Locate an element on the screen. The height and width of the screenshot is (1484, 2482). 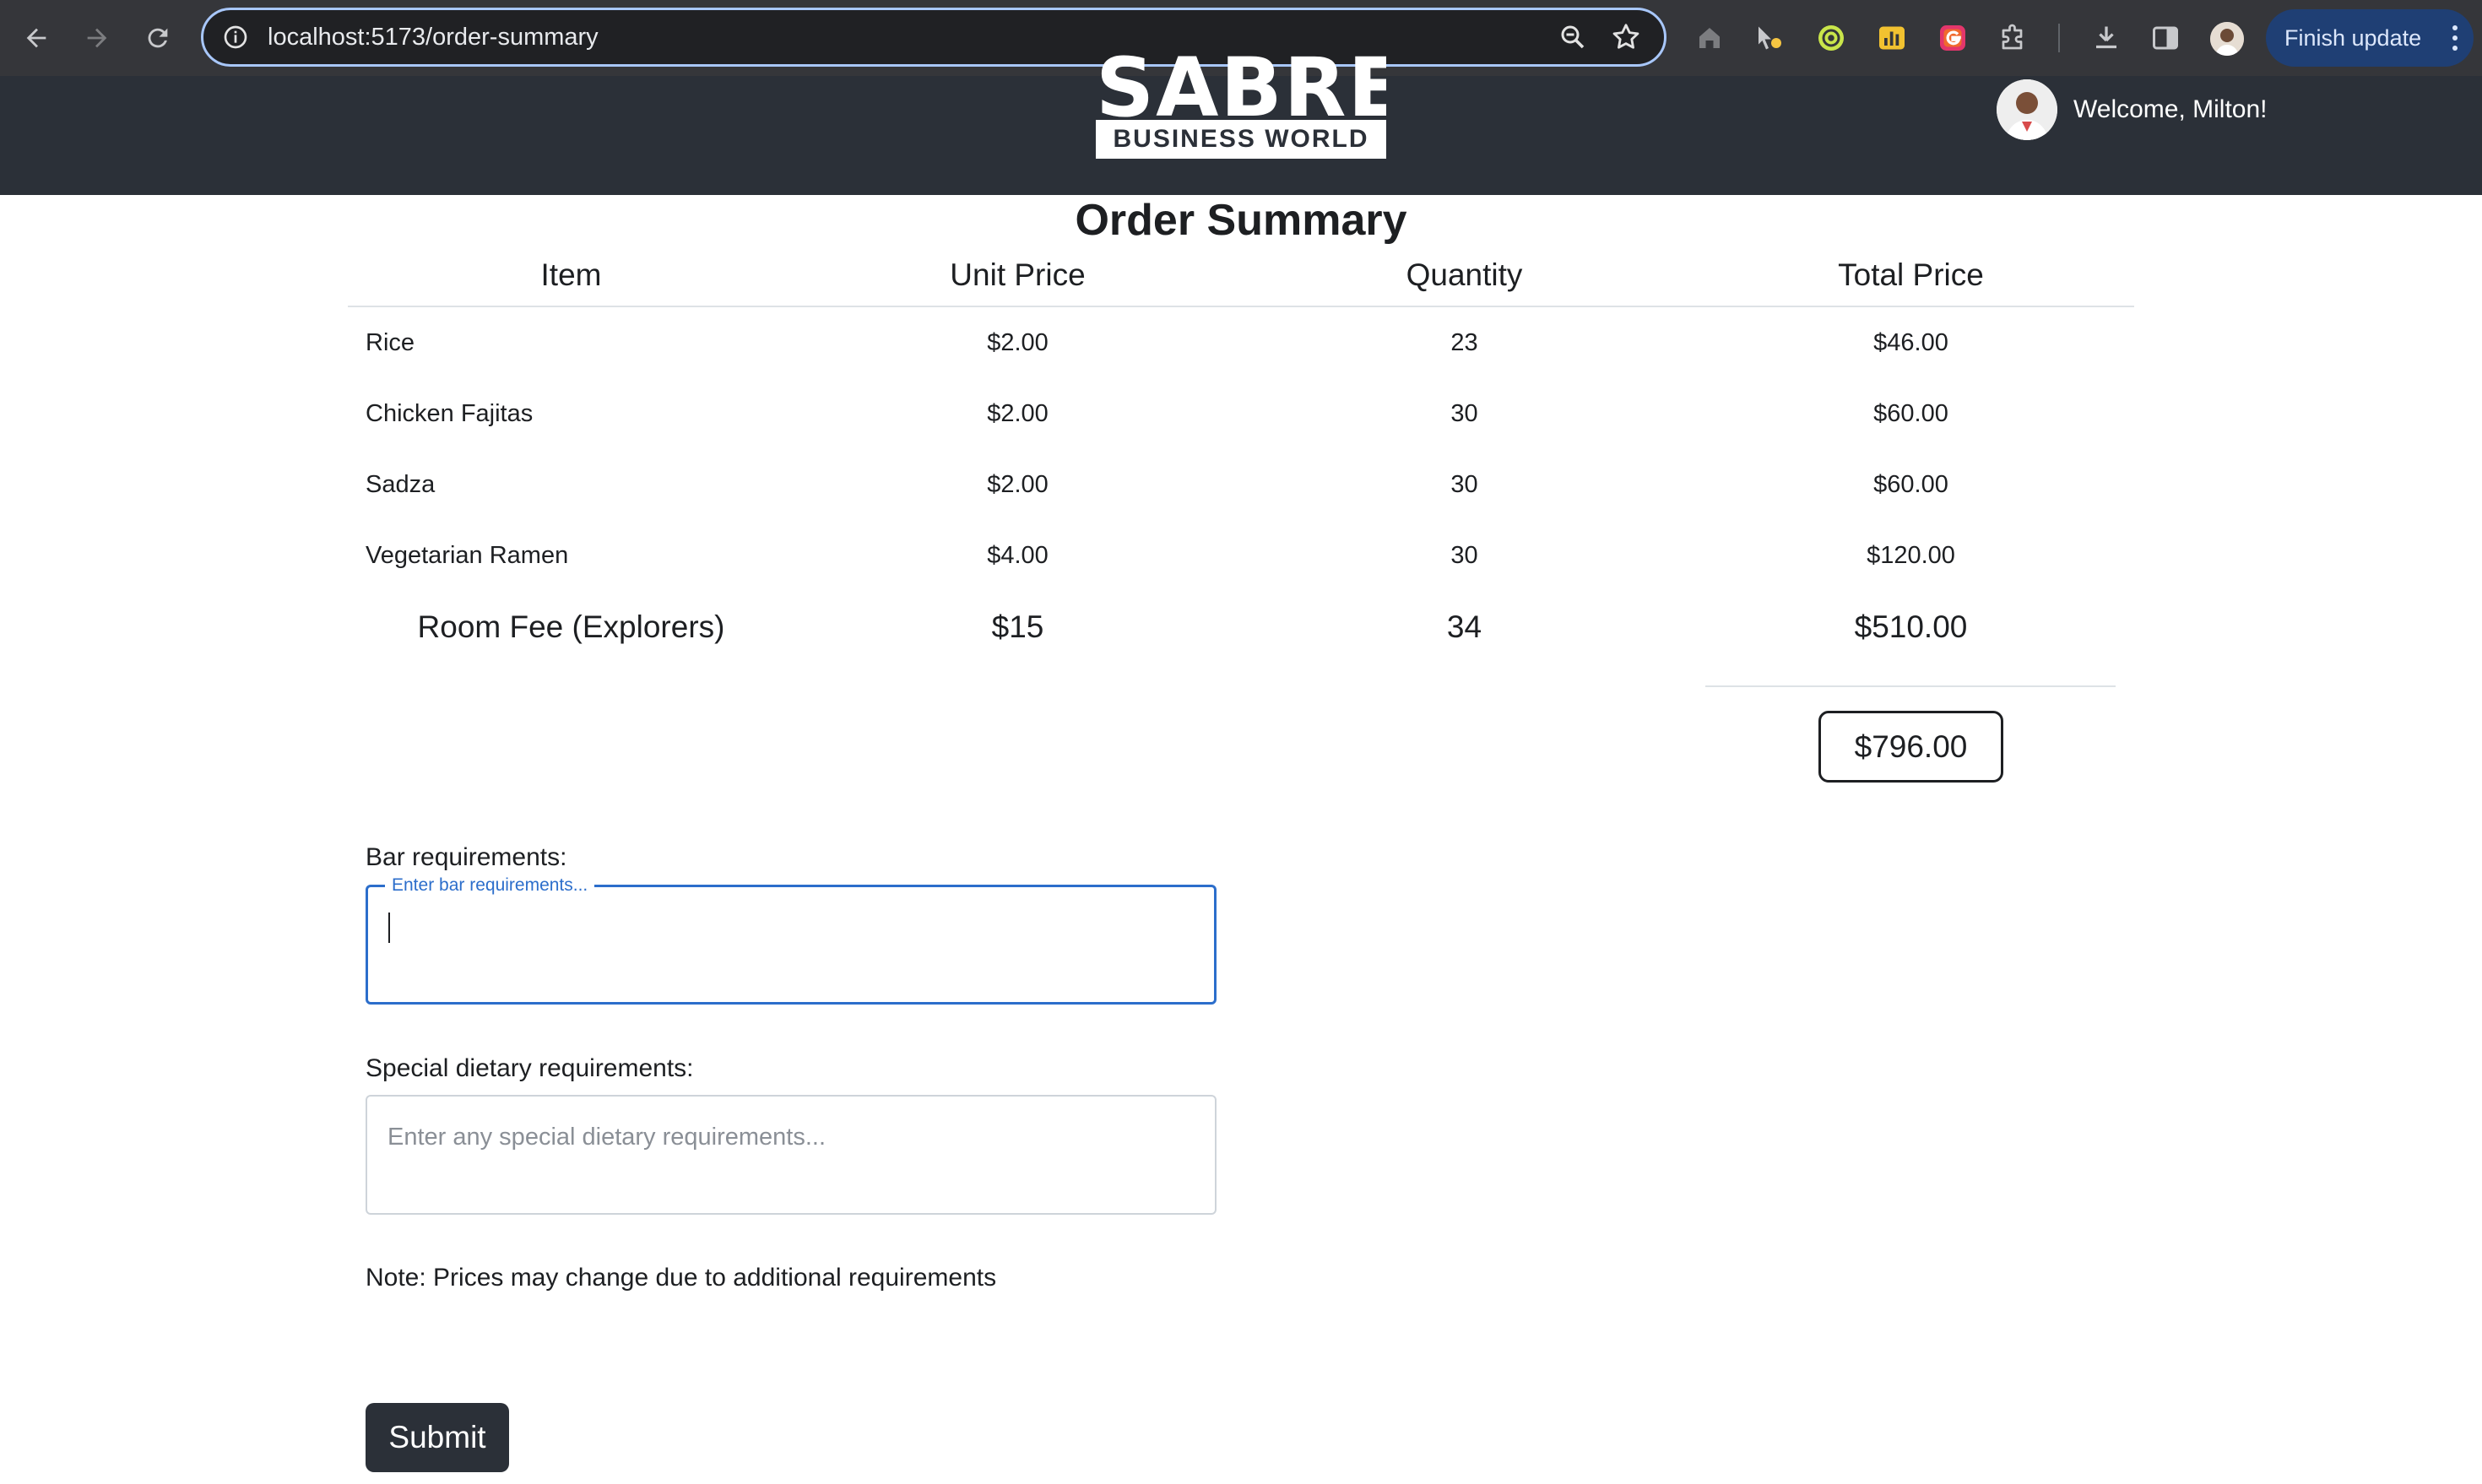
user-avatar is located at coordinates (2027, 110).